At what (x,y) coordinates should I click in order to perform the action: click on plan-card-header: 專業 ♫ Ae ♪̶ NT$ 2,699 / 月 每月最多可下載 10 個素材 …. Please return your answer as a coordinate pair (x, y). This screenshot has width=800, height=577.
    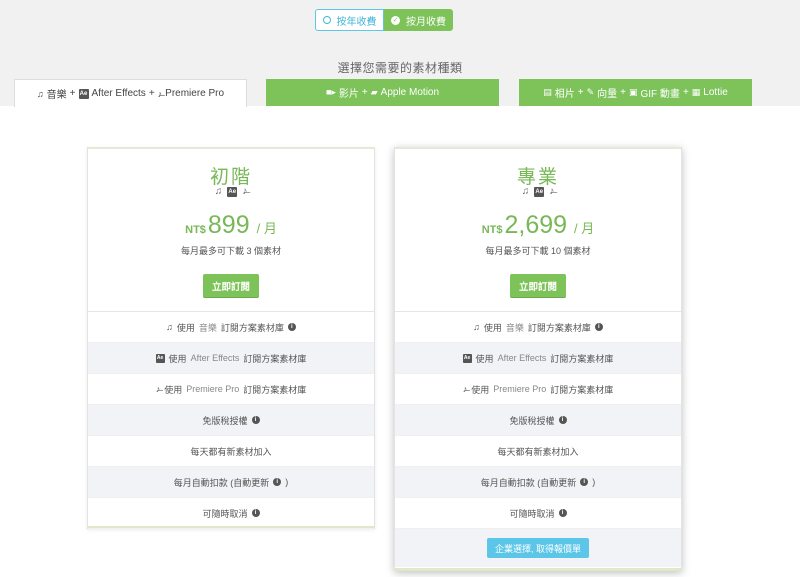
    Looking at the image, I should click on (538, 230).